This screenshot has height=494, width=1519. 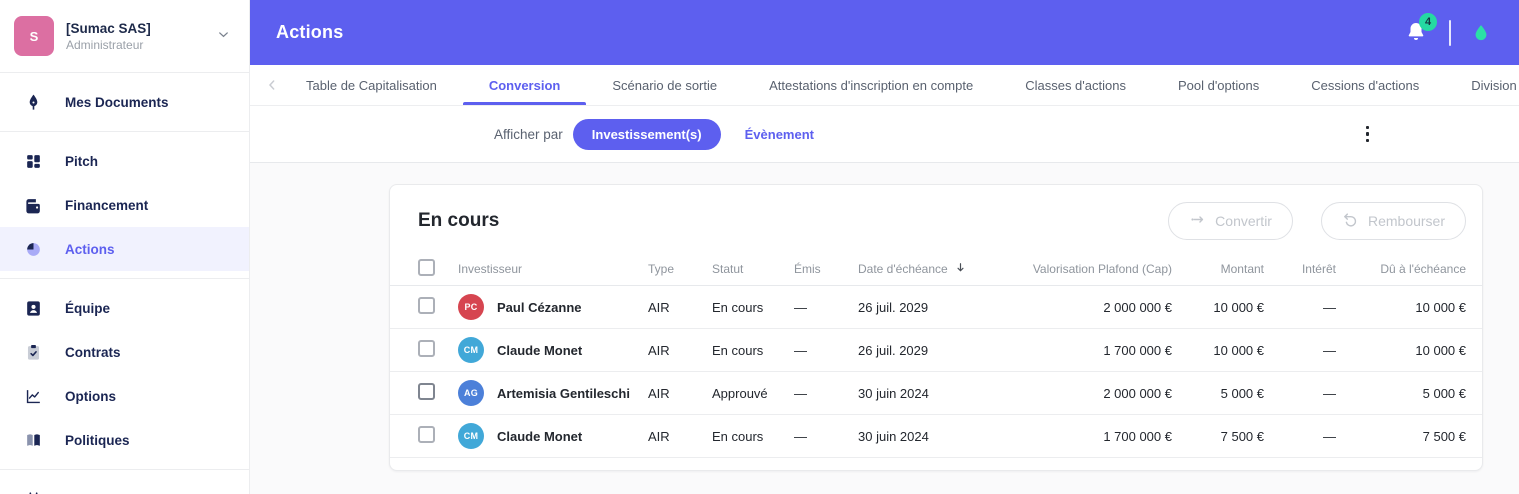 I want to click on org-switcher: S [Sumac SAS] Administrateur, so click(x=124, y=36).